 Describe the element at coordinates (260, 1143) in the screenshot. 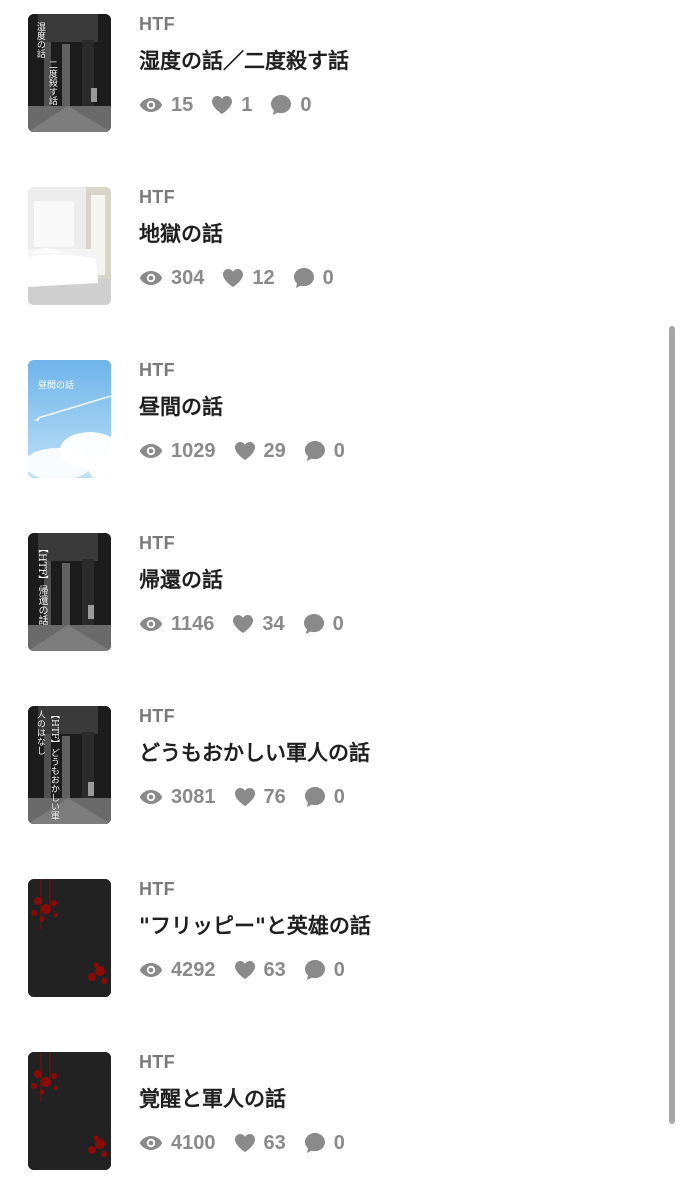

I see `likes-stat: 63` at that location.